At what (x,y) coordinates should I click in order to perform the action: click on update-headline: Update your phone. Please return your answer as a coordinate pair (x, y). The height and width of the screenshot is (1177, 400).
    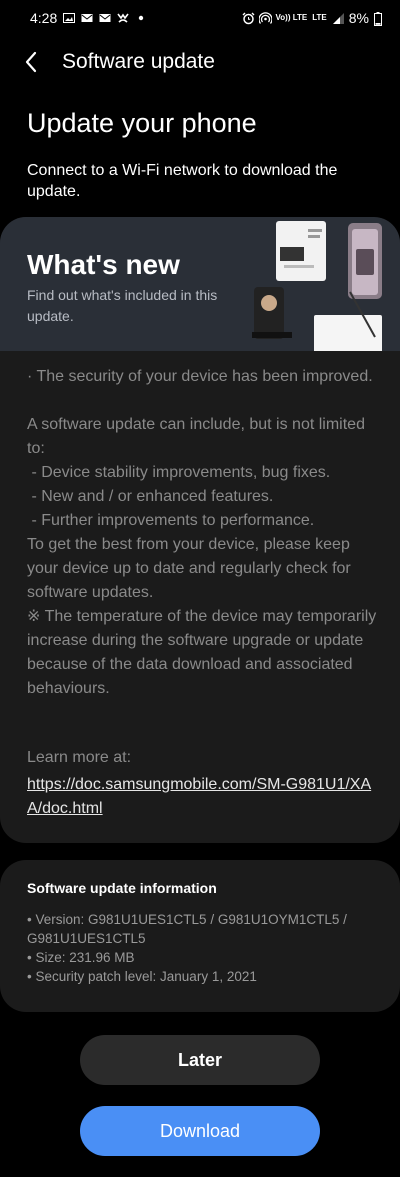
    Looking at the image, I should click on (142, 123).